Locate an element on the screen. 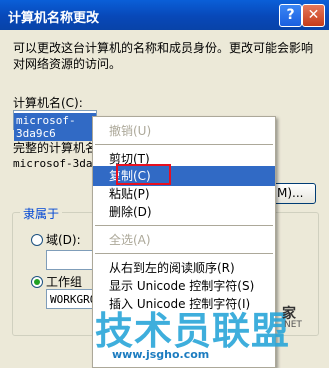  domain-label: 域(D): is located at coordinates (63, 240).